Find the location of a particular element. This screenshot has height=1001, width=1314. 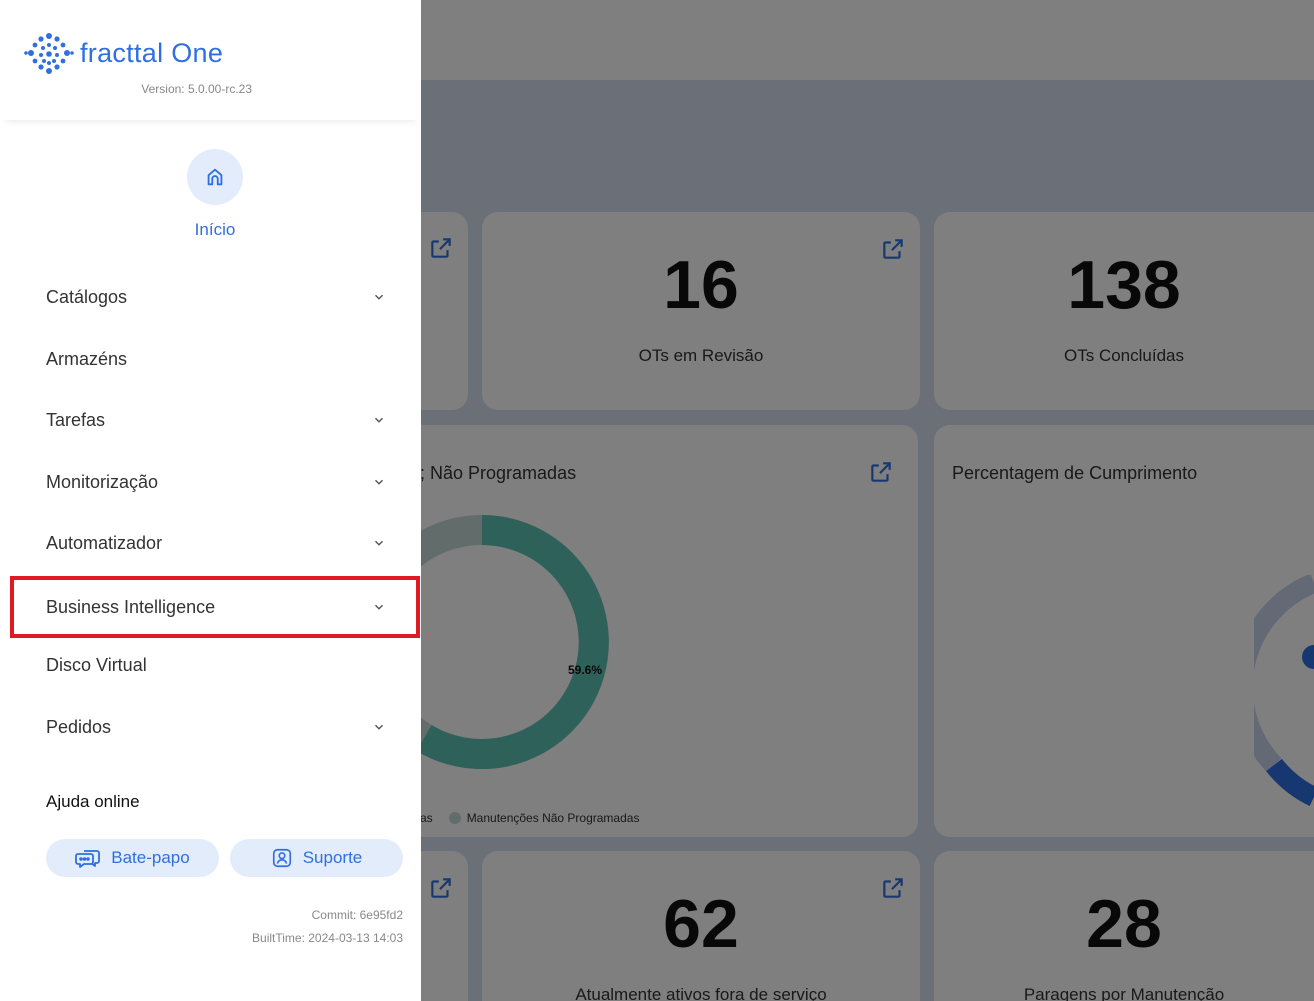

brand-header: fracttal One Version: 5.0.00-rc.23 is located at coordinates (210, 60).